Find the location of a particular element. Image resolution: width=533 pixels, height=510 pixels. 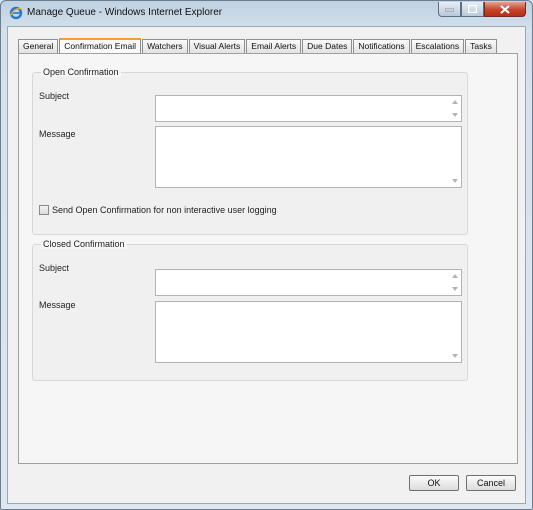

tab-notifications: Notifications is located at coordinates (381, 46).